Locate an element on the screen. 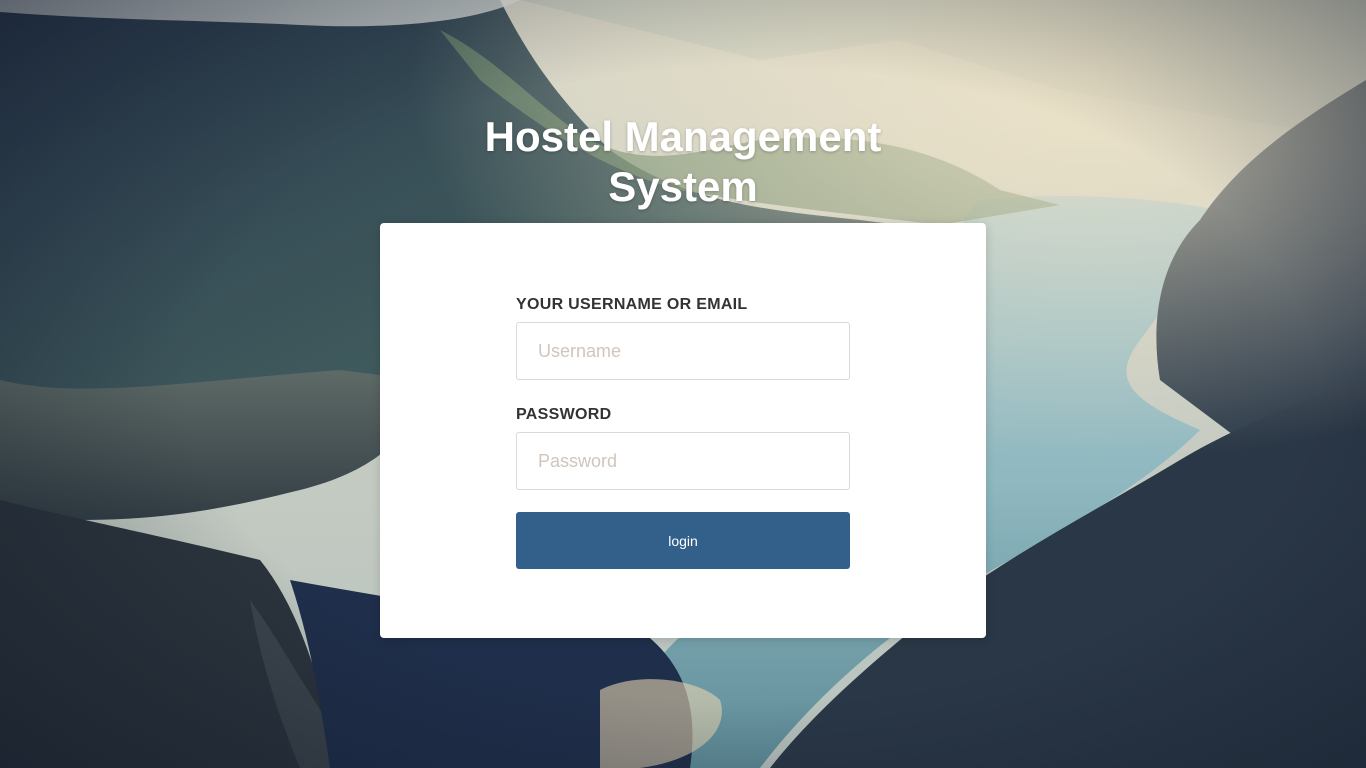 The width and height of the screenshot is (1366, 768). login-button: login is located at coordinates (683, 540).